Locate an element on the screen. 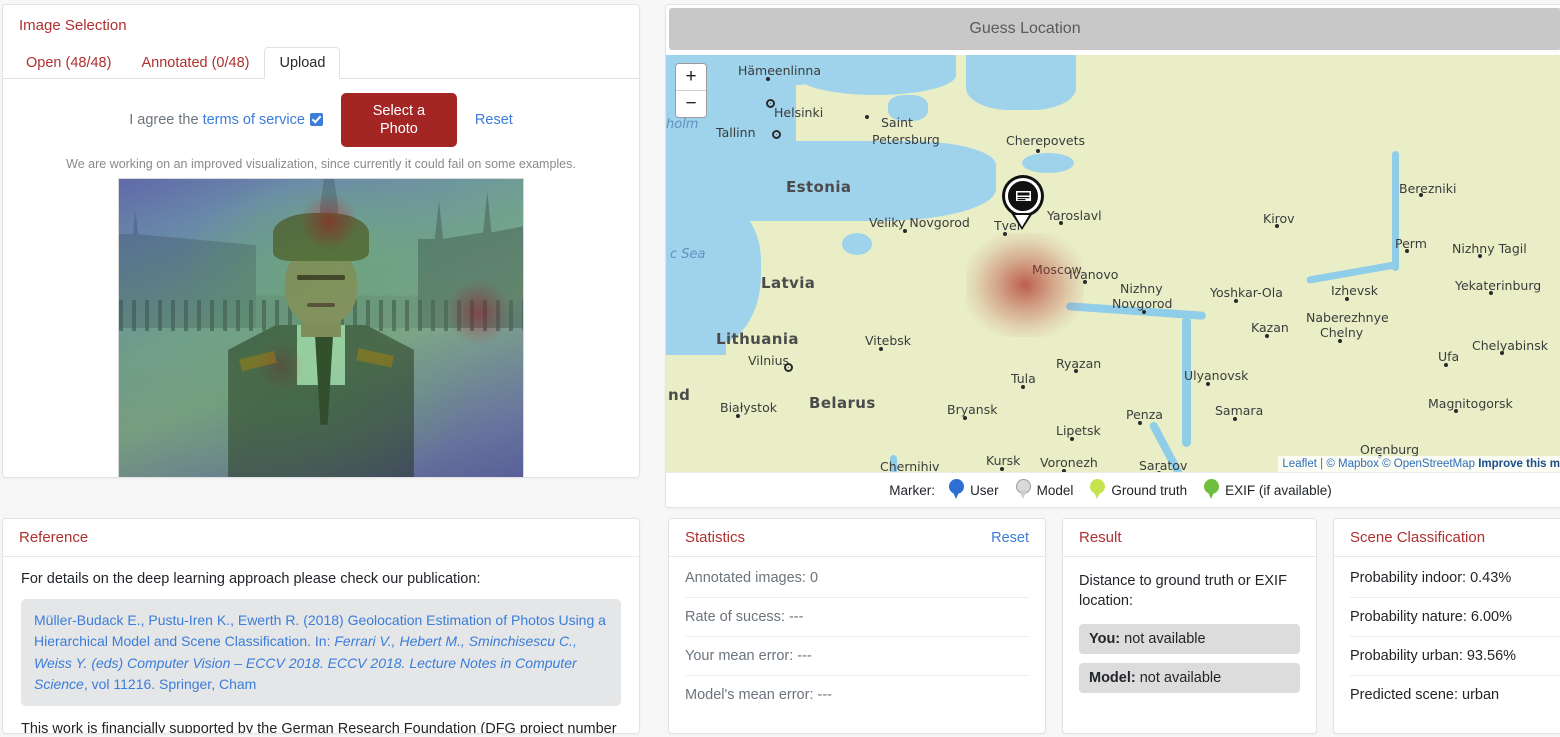 The width and height of the screenshot is (1560, 737). photo-icon is located at coordinates (1023, 196).